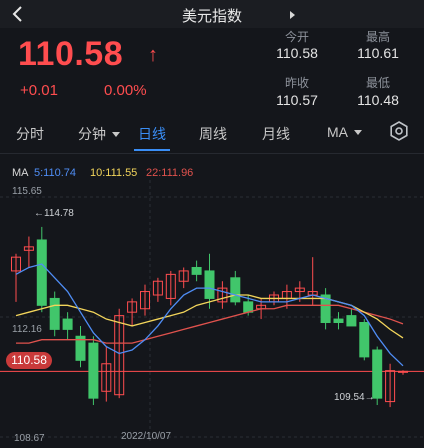  I want to click on divider, so click(212, 153).